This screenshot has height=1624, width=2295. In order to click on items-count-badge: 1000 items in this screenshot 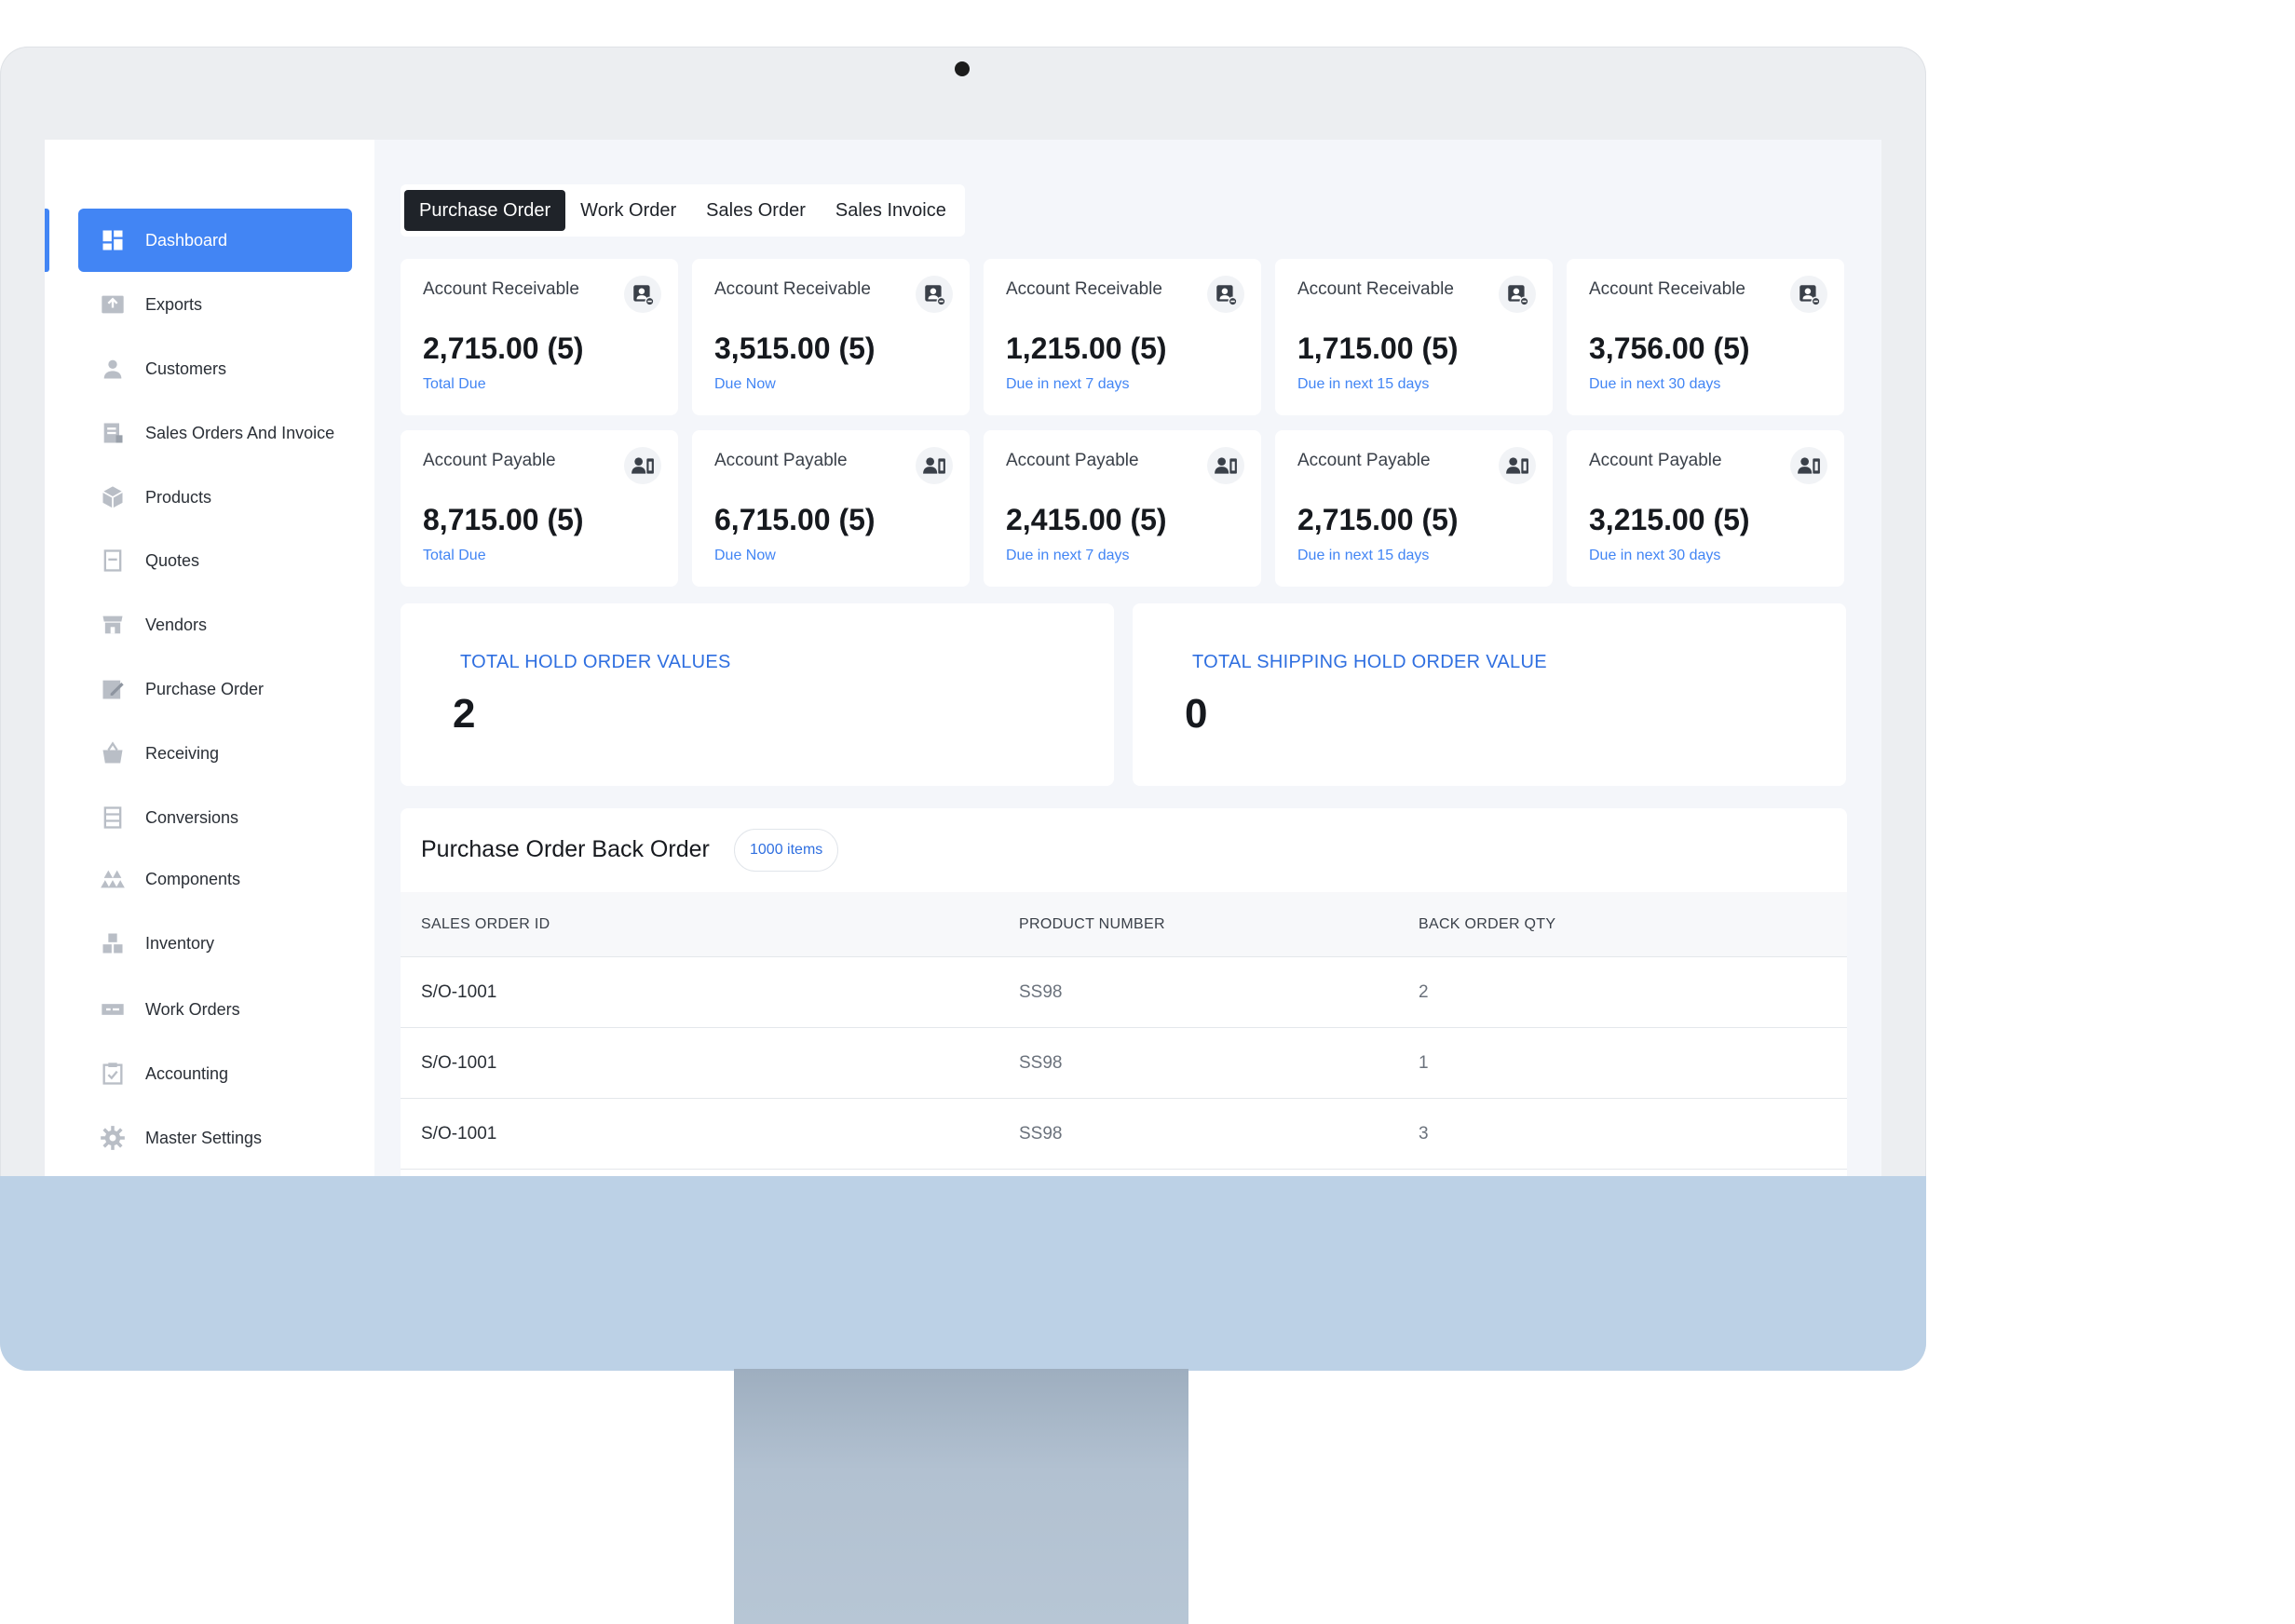, I will do `click(786, 850)`.